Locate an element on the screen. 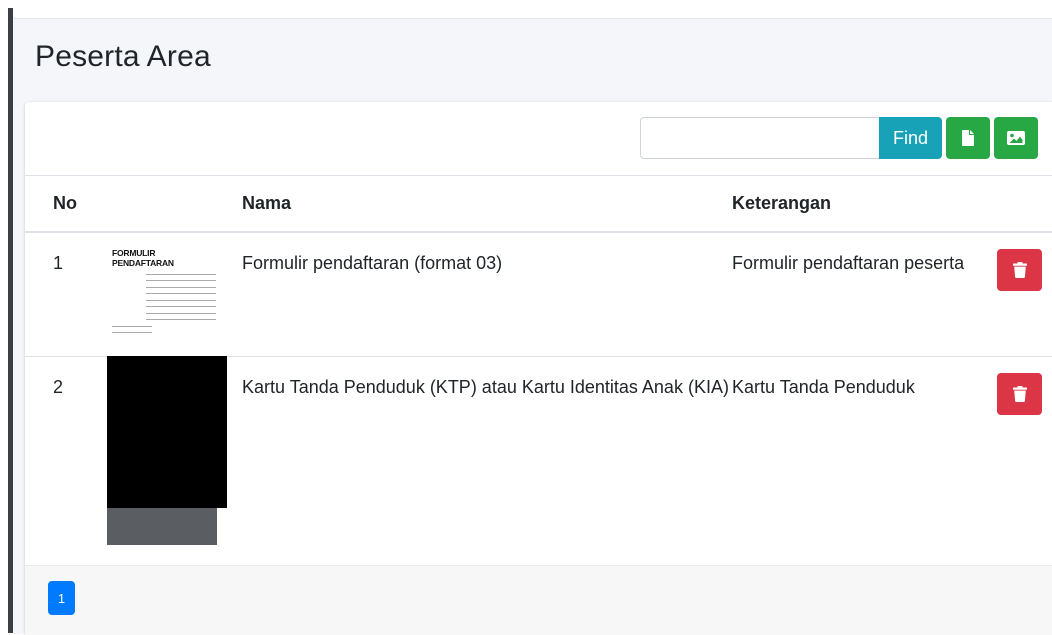  ktp-thumbnail is located at coordinates (167, 450).